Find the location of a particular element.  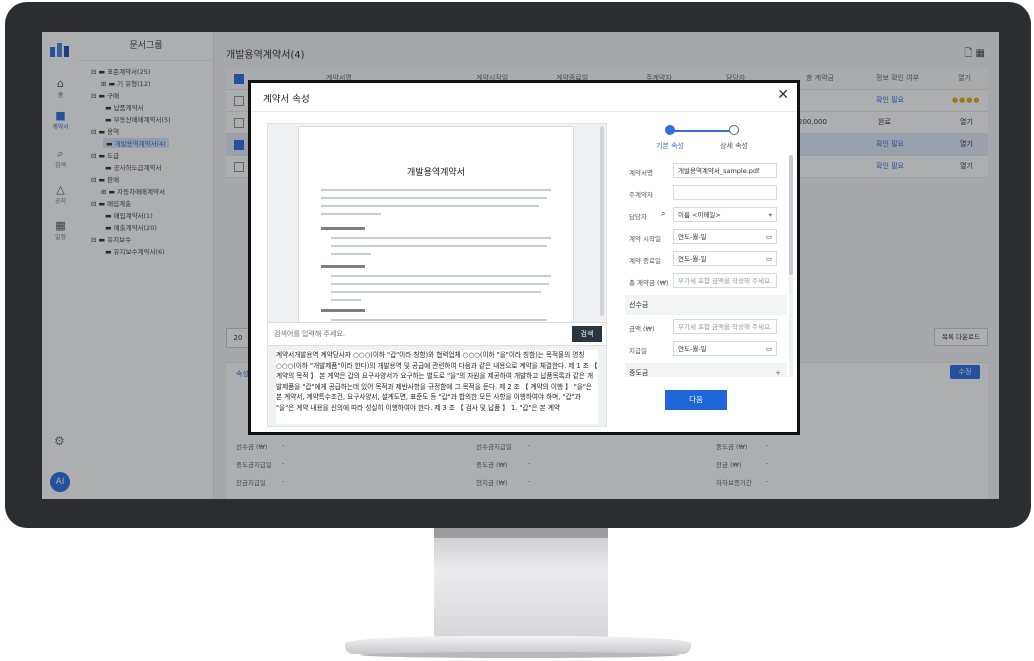

form-row: 총 계약금 (₩) 부가세 포함 금액을 작성해 주세요. is located at coordinates (706, 282).